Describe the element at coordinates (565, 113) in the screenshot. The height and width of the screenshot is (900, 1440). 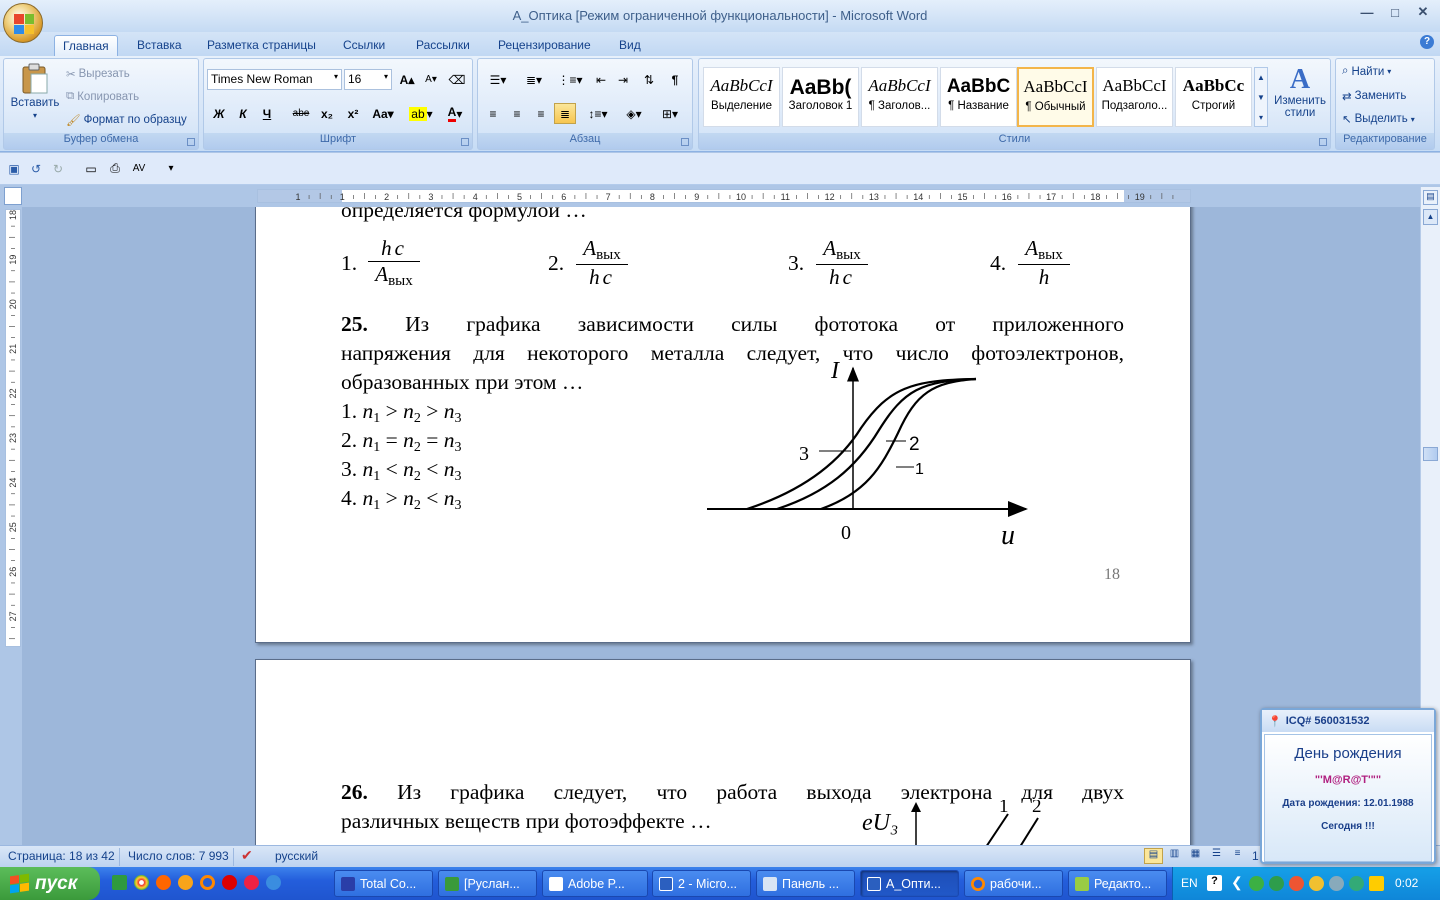
I see `justify-button: ≣` at that location.